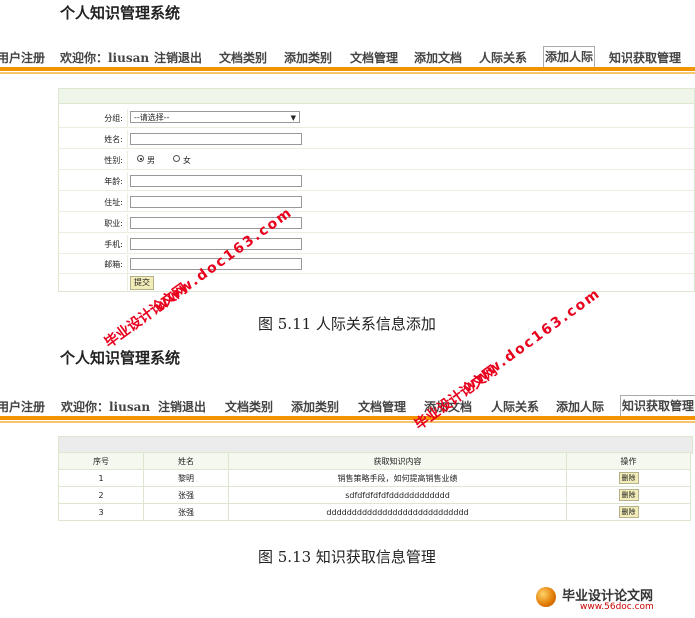 Image resolution: width=695 pixels, height=618 pixels. Describe the element at coordinates (628, 461) in the screenshot. I see `col-header-action: 操作` at that location.